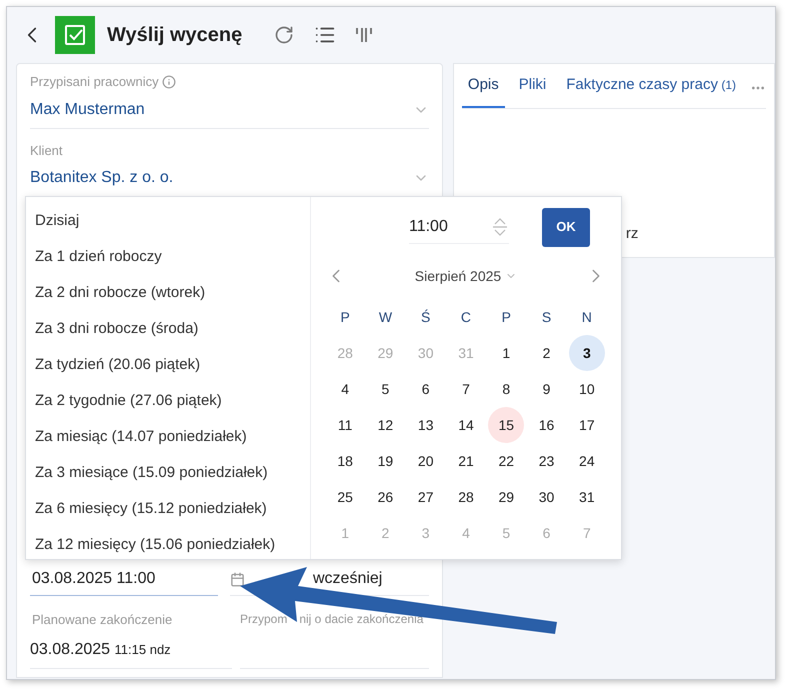 The image size is (785, 691). Describe the element at coordinates (506, 461) in the screenshot. I see `calendar-day: 22` at that location.